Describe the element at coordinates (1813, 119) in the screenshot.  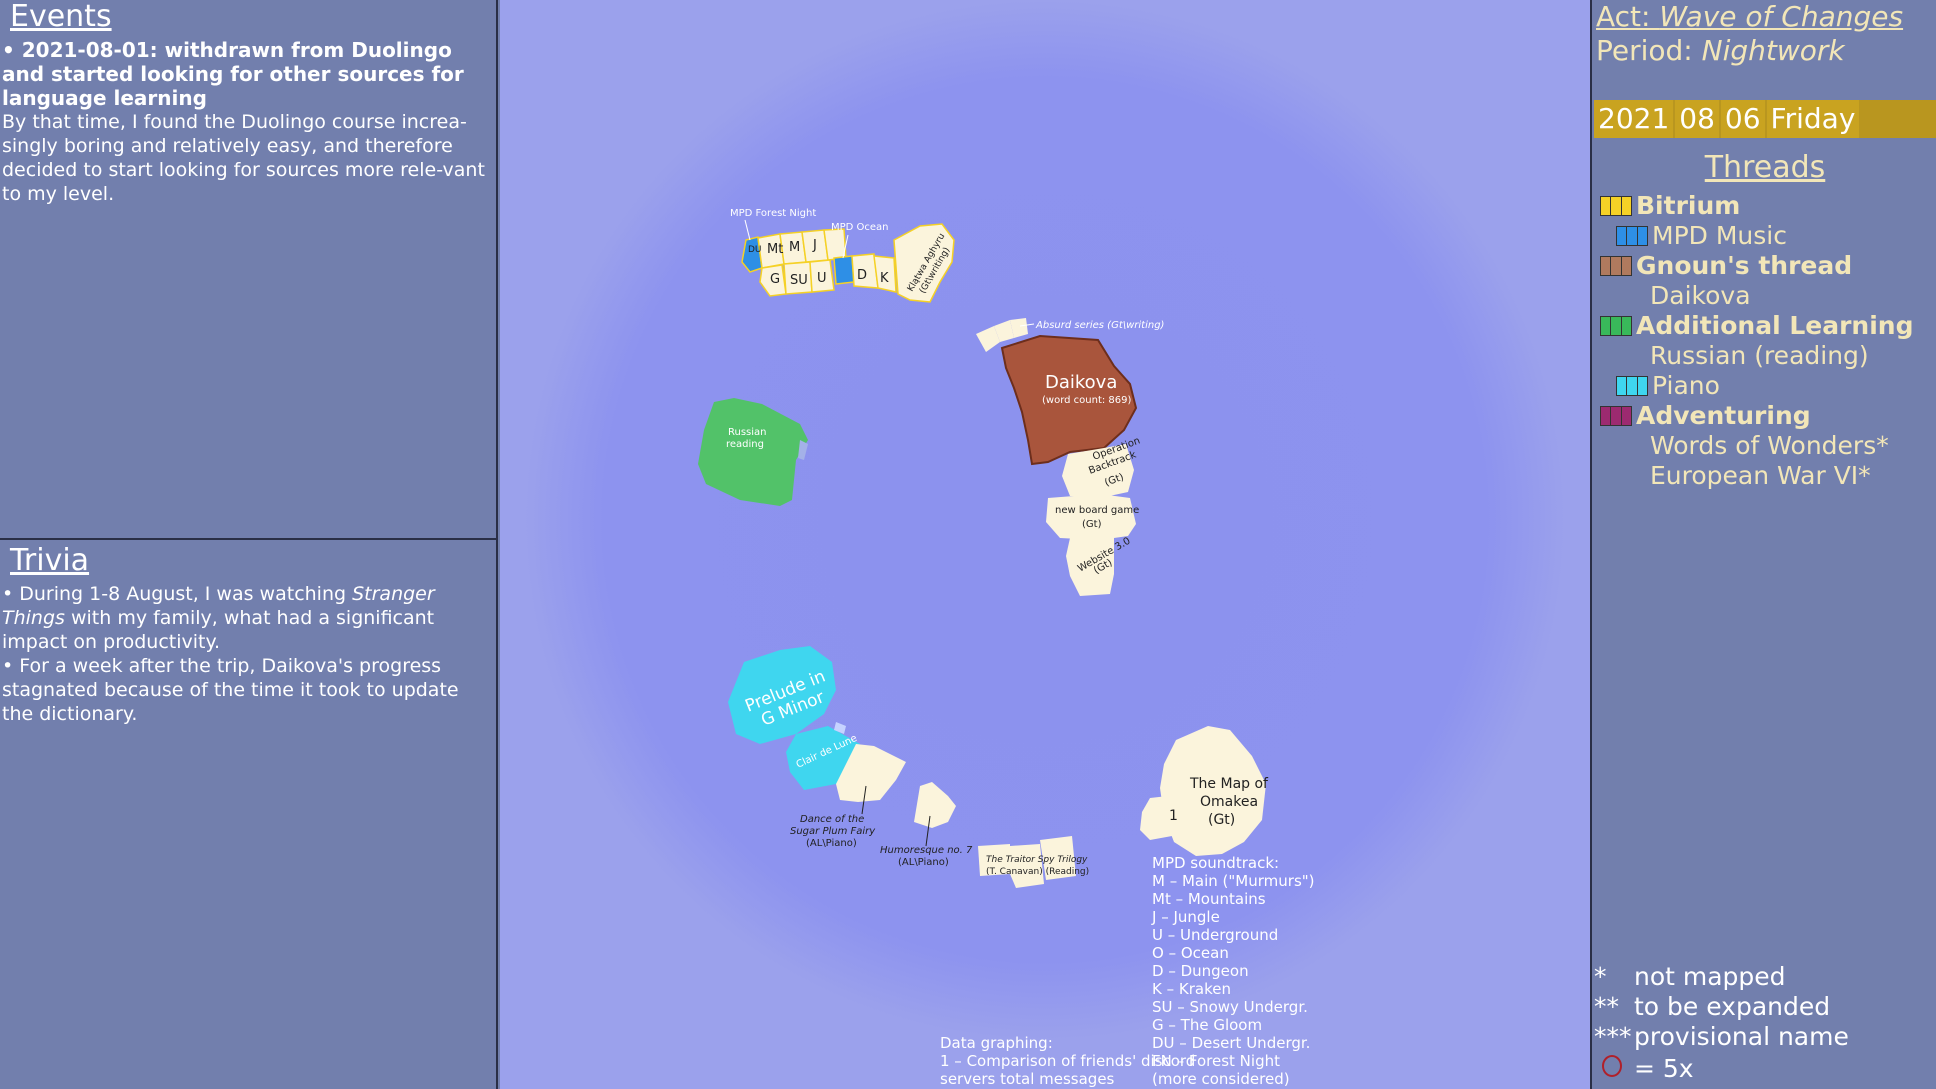
I see `date-weekday: Friday` at that location.